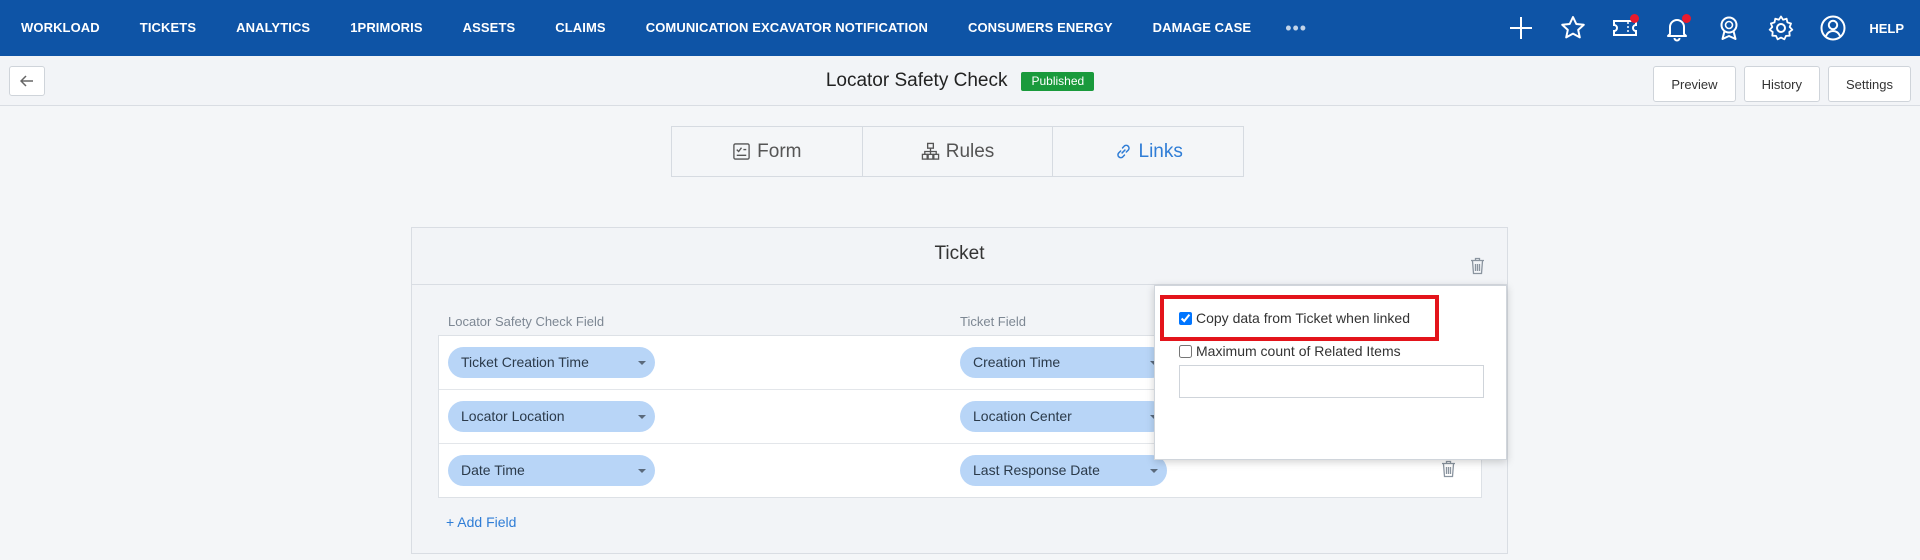 The height and width of the screenshot is (560, 1920). What do you see at coordinates (1869, 84) in the screenshot?
I see `settings-button: Settings` at bounding box center [1869, 84].